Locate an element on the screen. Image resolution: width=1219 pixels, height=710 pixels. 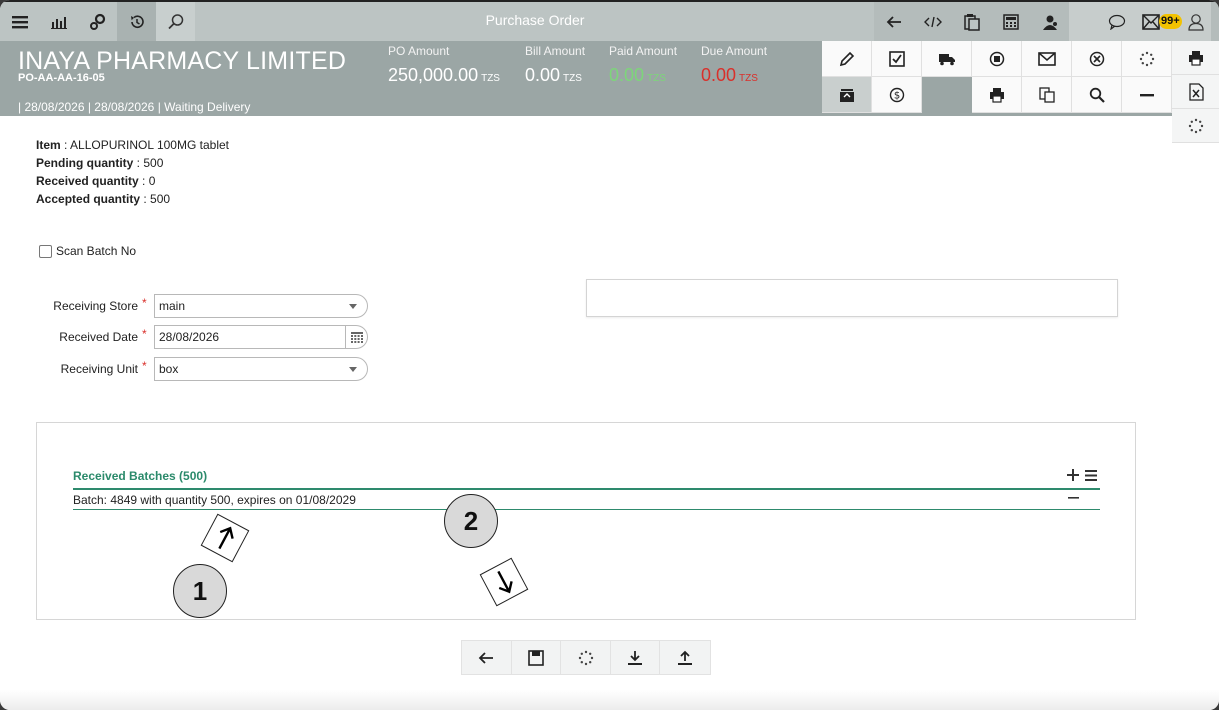
po-number: PO-AA-AA-16-05 is located at coordinates (61, 78).